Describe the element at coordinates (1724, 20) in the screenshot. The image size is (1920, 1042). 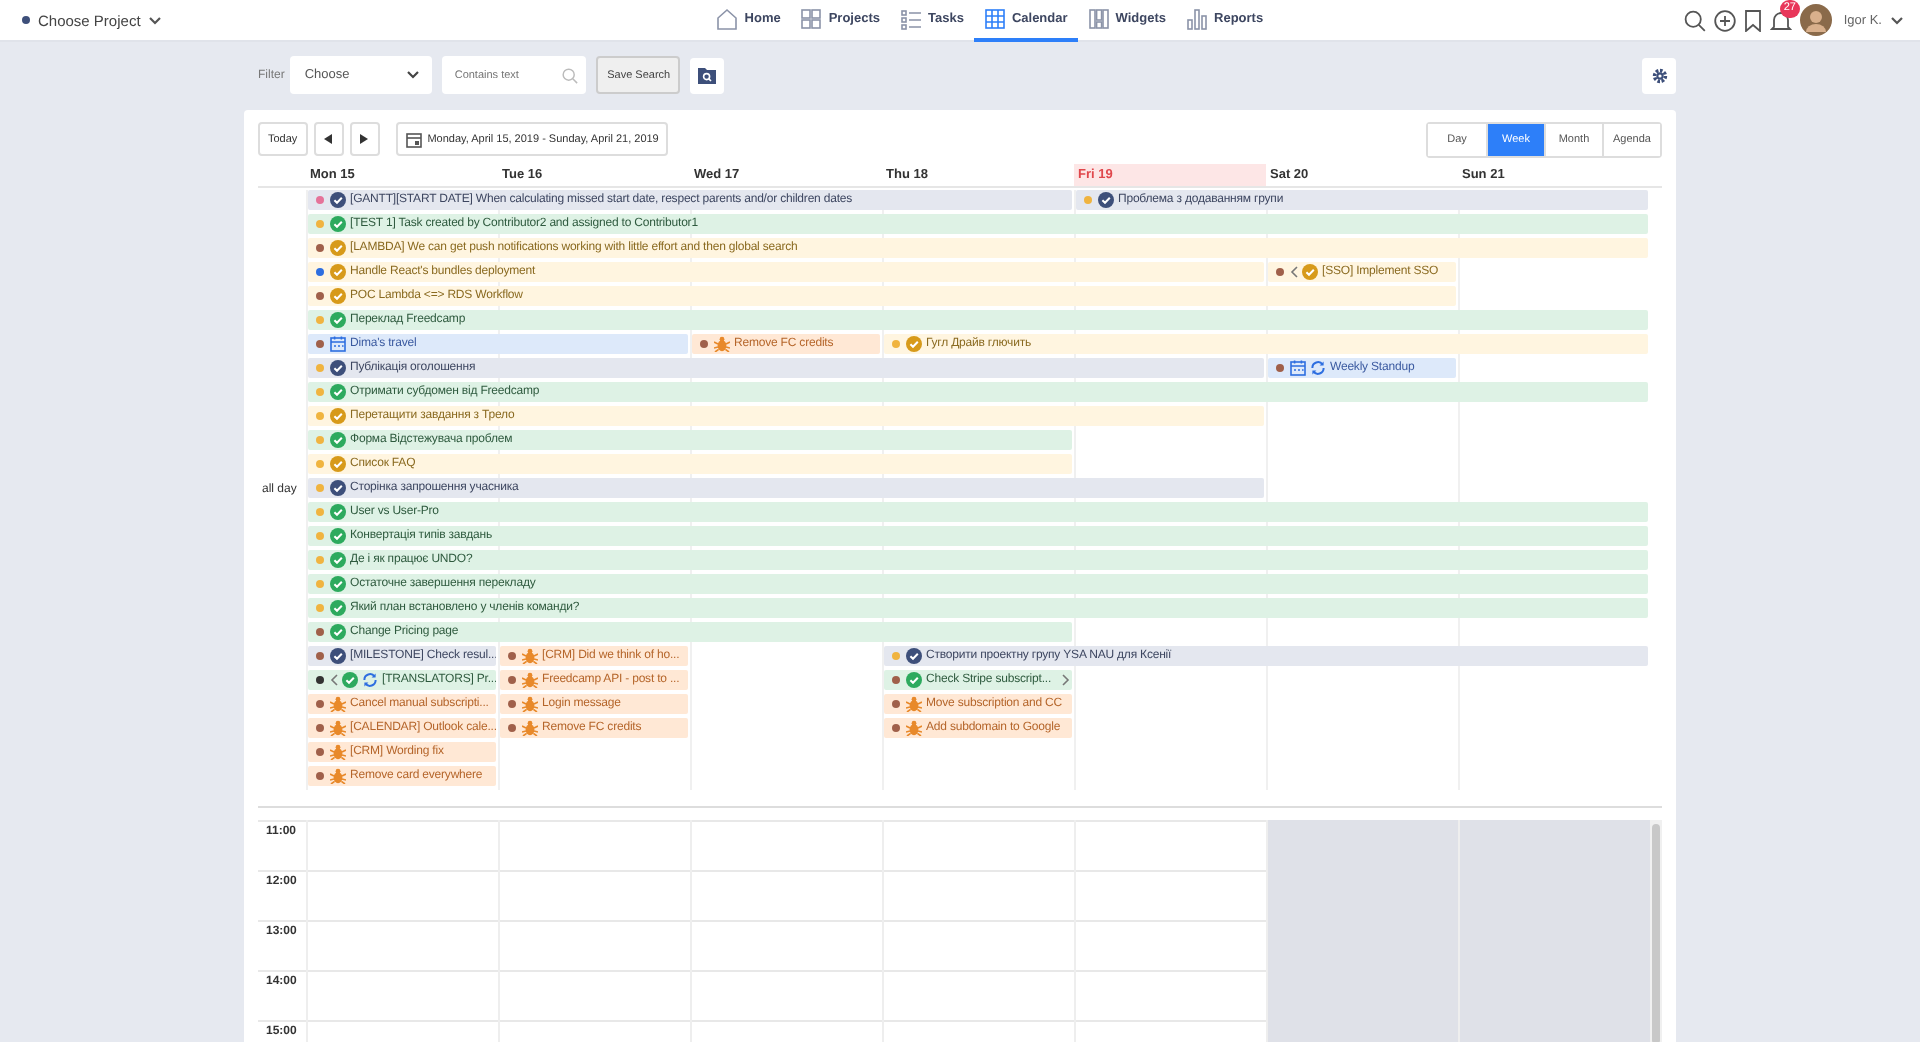
I see `add-icon` at that location.